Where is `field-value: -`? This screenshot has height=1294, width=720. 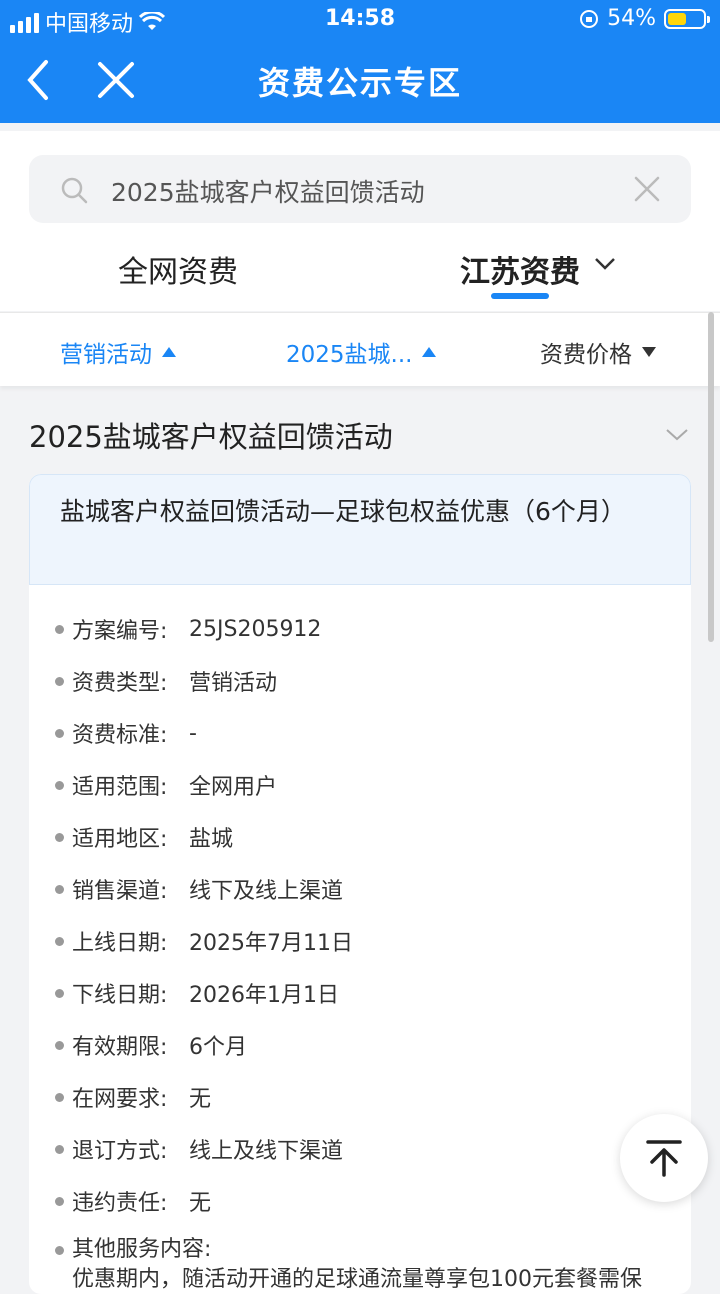
field-value: - is located at coordinates (193, 733).